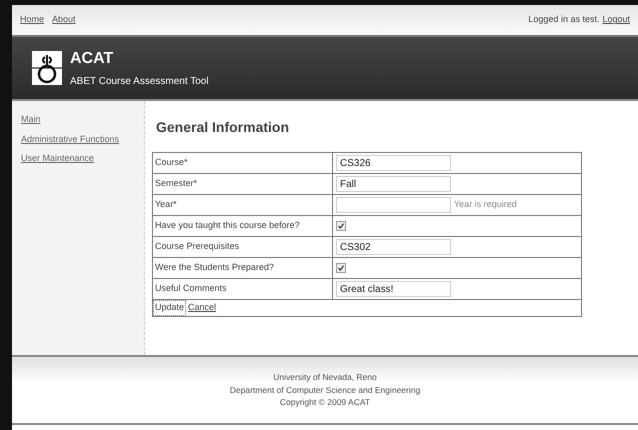 The width and height of the screenshot is (638, 430). Describe the element at coordinates (325, 390) in the screenshot. I see `footer-text: Department of Computer Science and Engineering` at that location.